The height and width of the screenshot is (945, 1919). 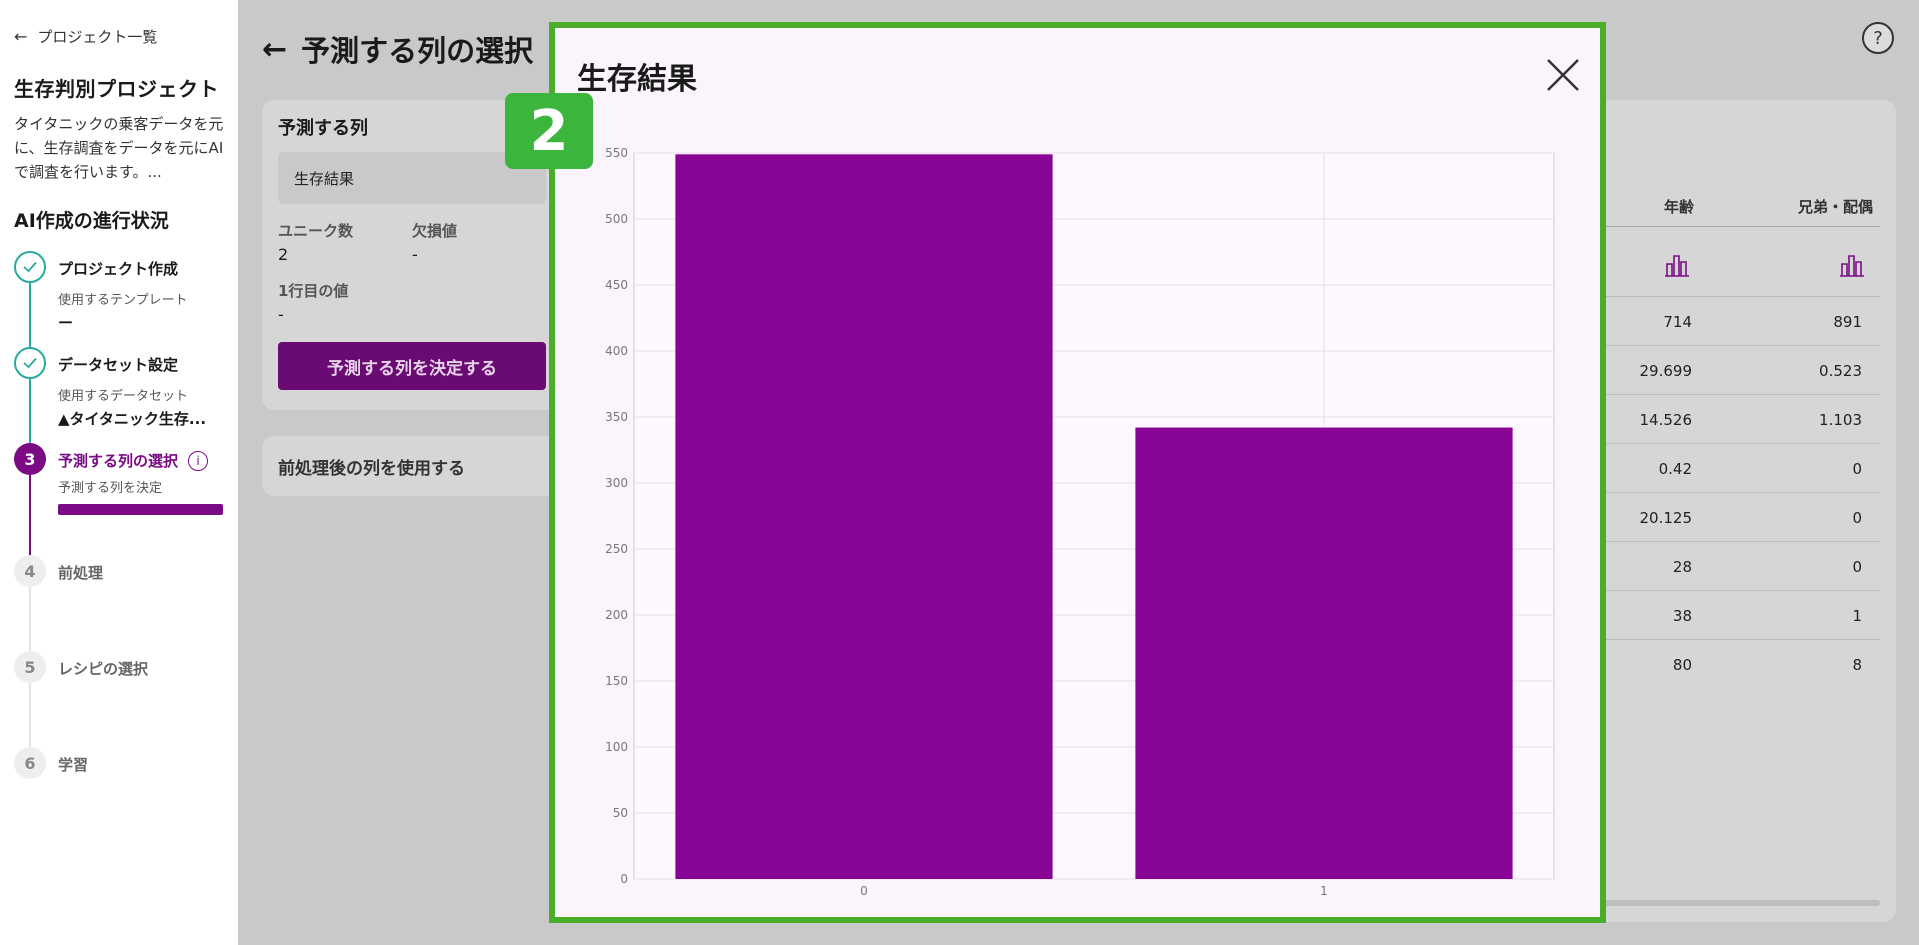 What do you see at coordinates (123, 300) in the screenshot?
I see `step-sub: 使用するテンプレート` at bounding box center [123, 300].